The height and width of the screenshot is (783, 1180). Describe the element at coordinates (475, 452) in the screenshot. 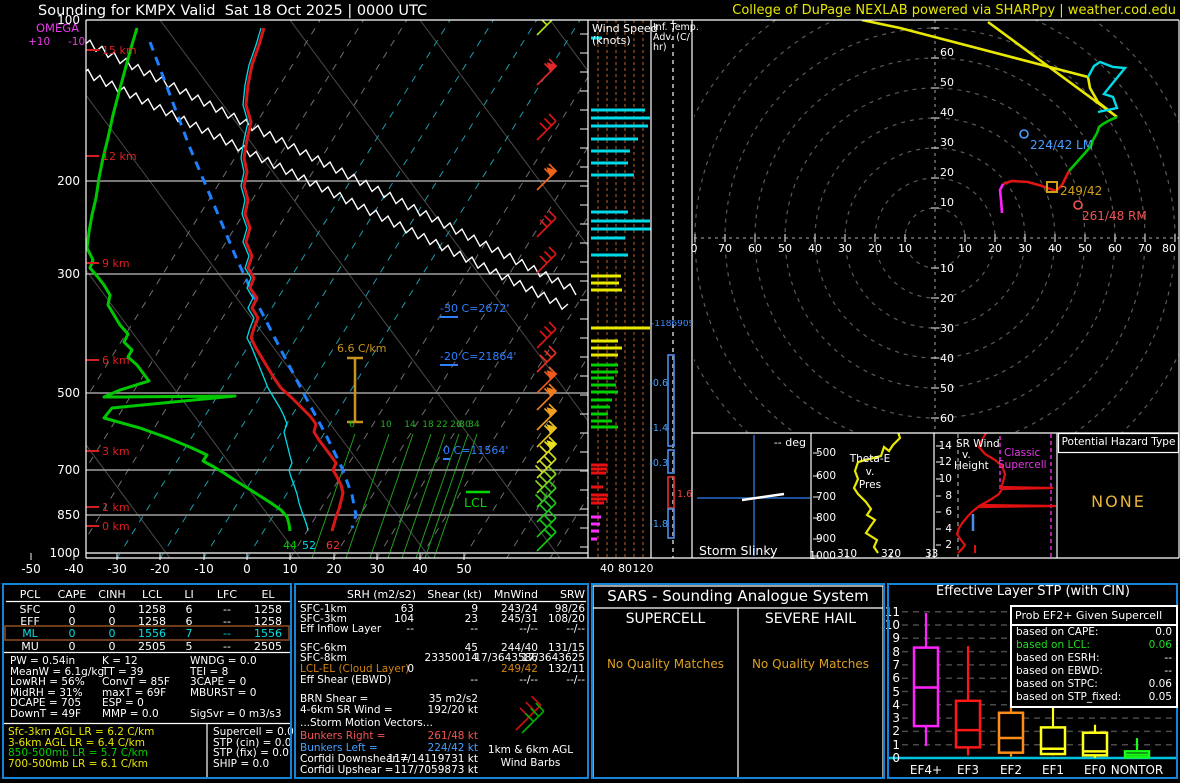

I see `isotherm-height-annotation: 0 C=11564'` at that location.